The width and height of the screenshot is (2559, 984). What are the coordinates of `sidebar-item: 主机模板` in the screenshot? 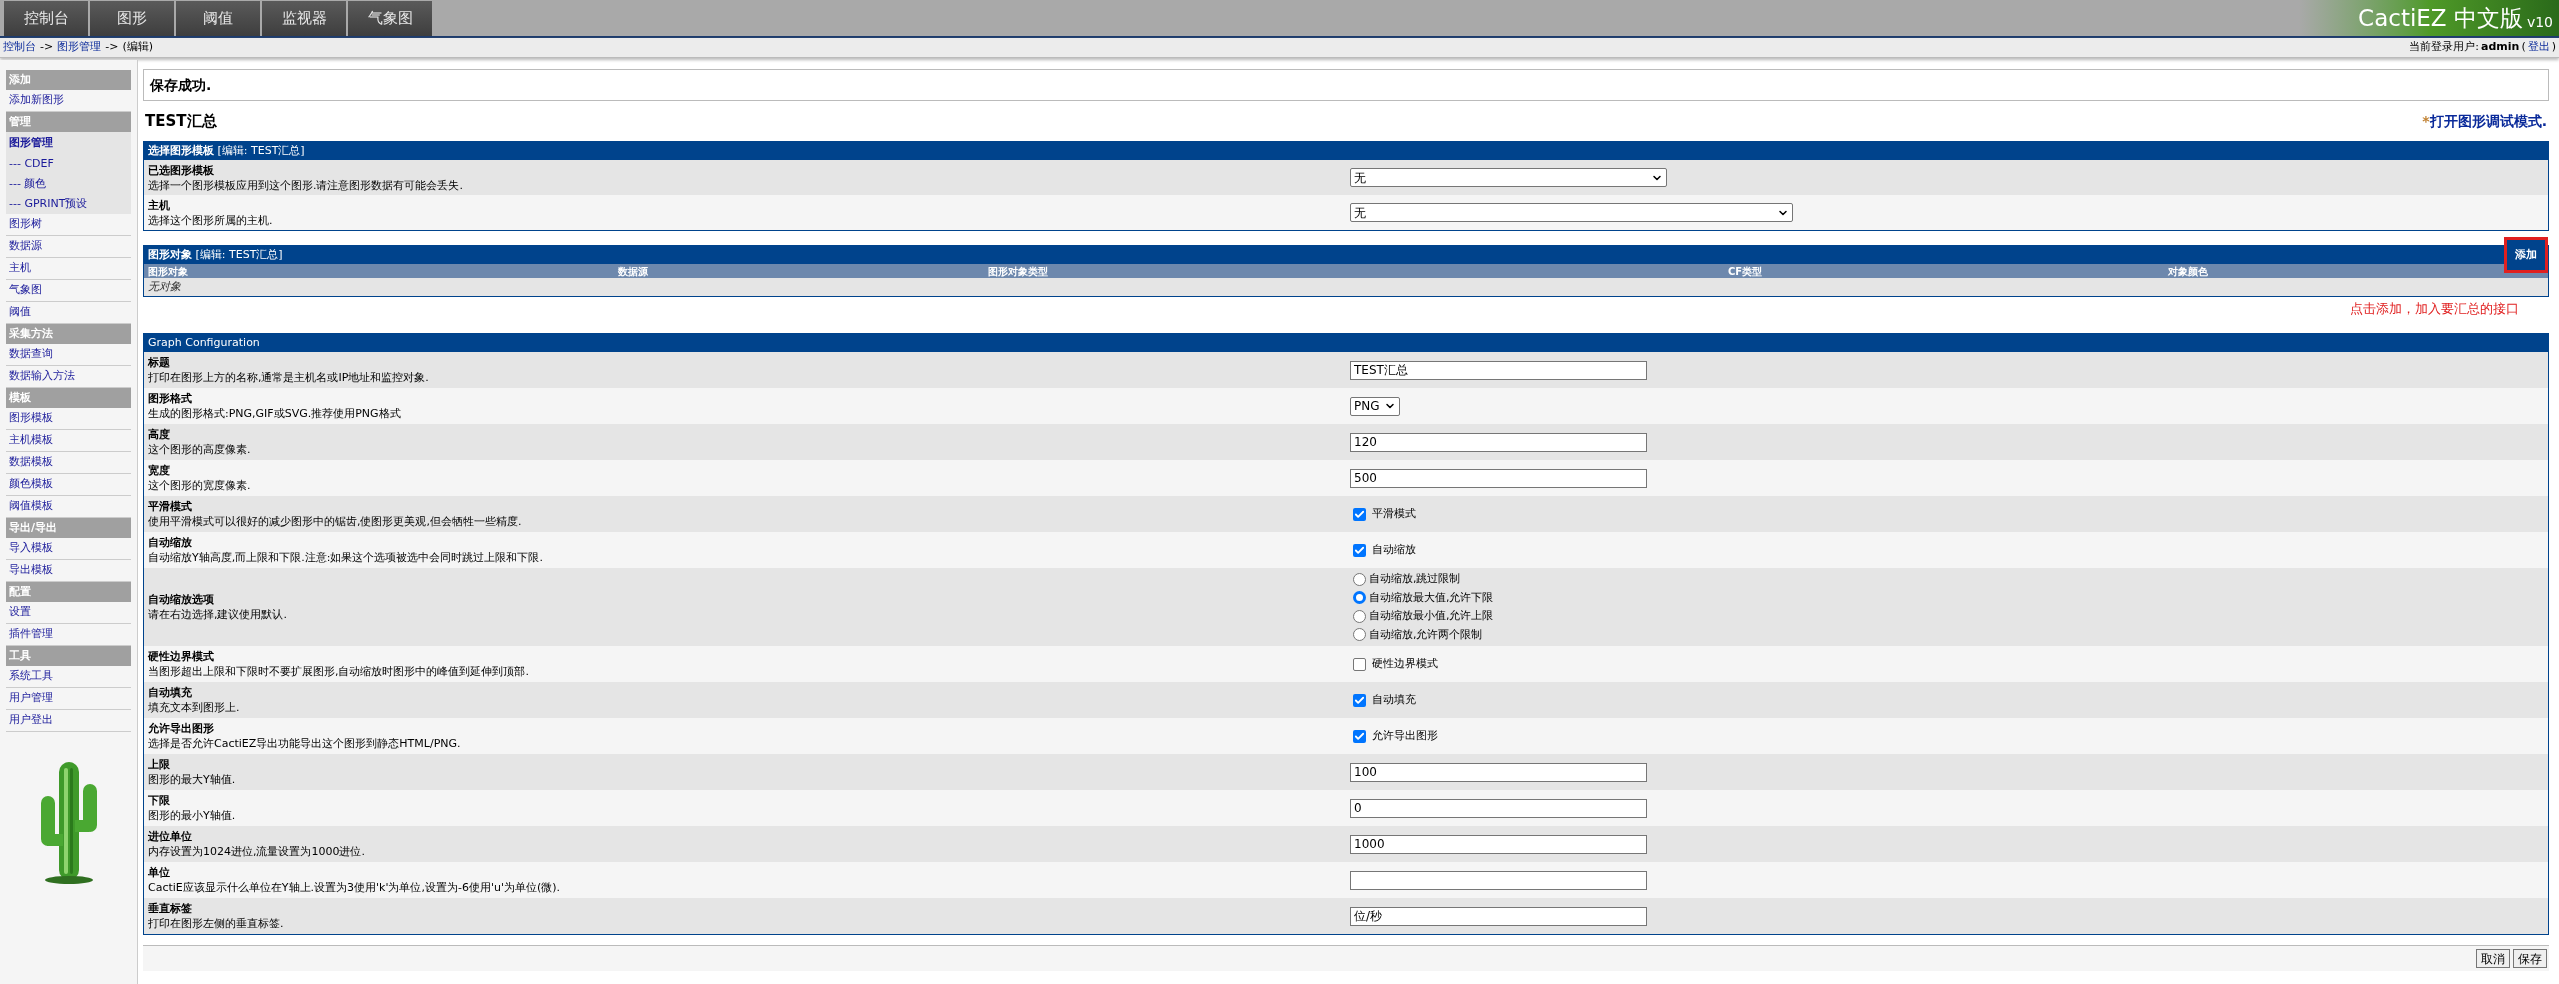 It's located at (68, 441).